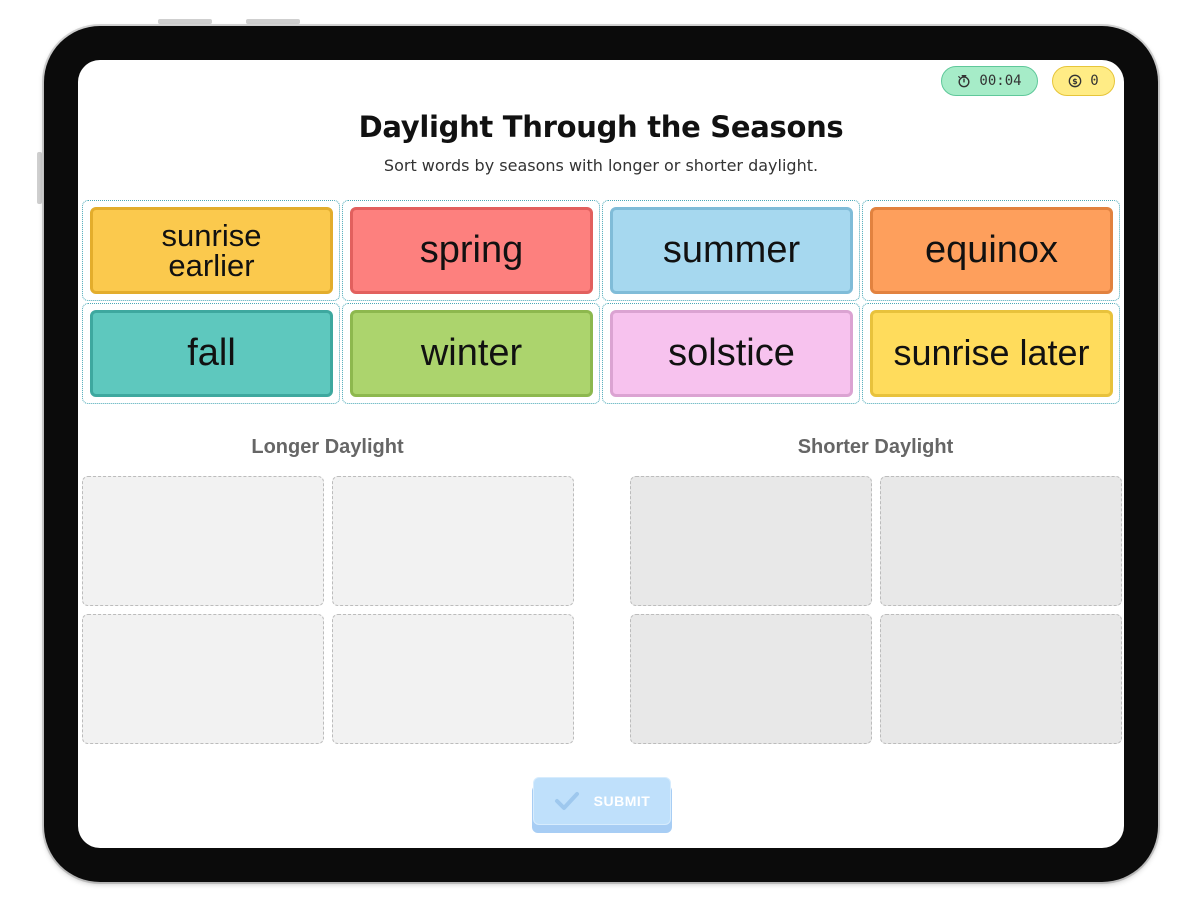 The image size is (1200, 906). I want to click on submit-button: SUBMIT, so click(602, 801).